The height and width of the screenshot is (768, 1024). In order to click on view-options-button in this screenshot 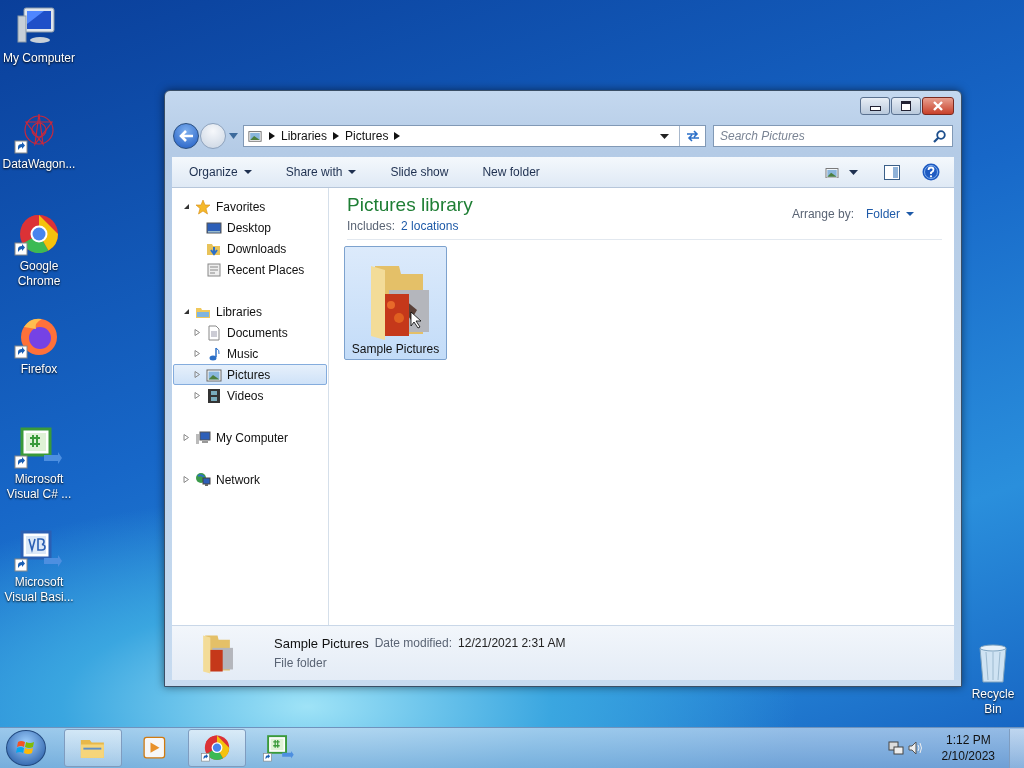, I will do `click(832, 172)`.